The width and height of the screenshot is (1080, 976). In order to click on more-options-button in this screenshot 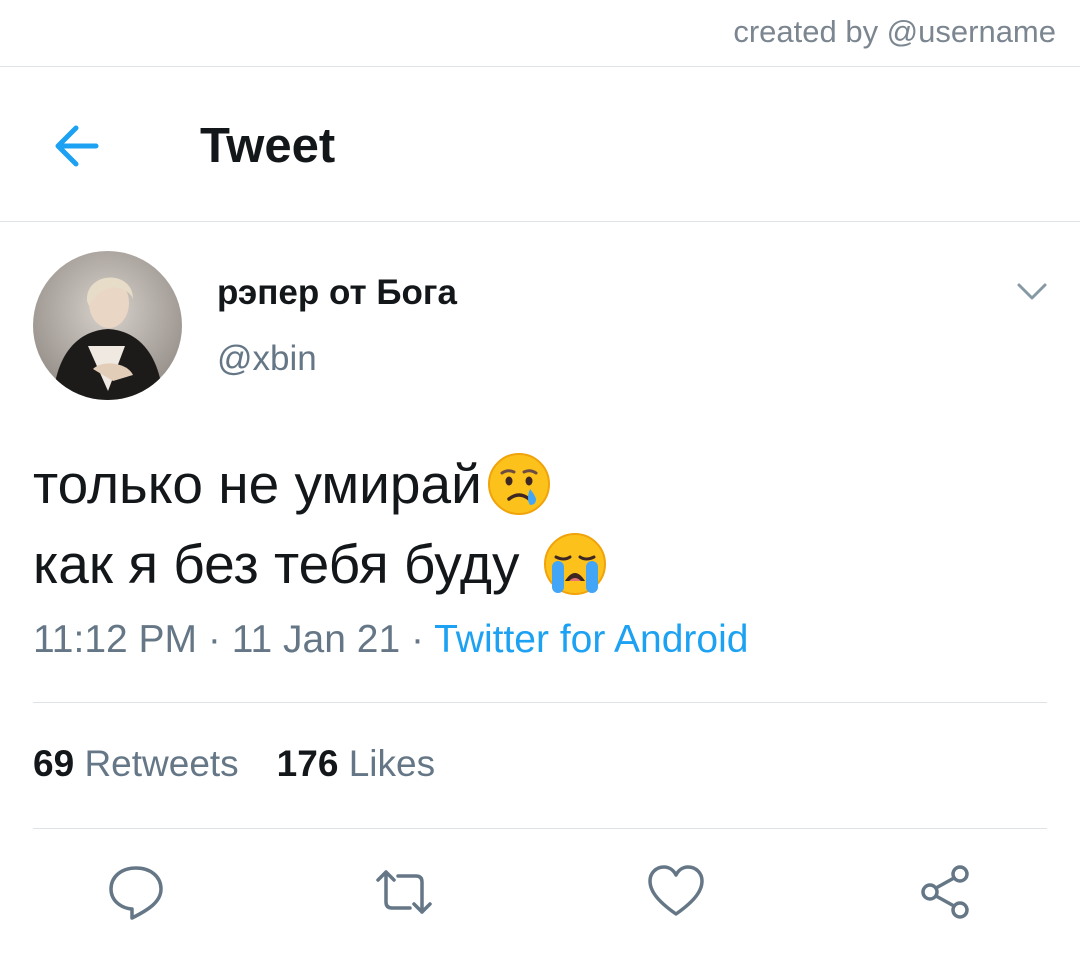, I will do `click(1032, 291)`.